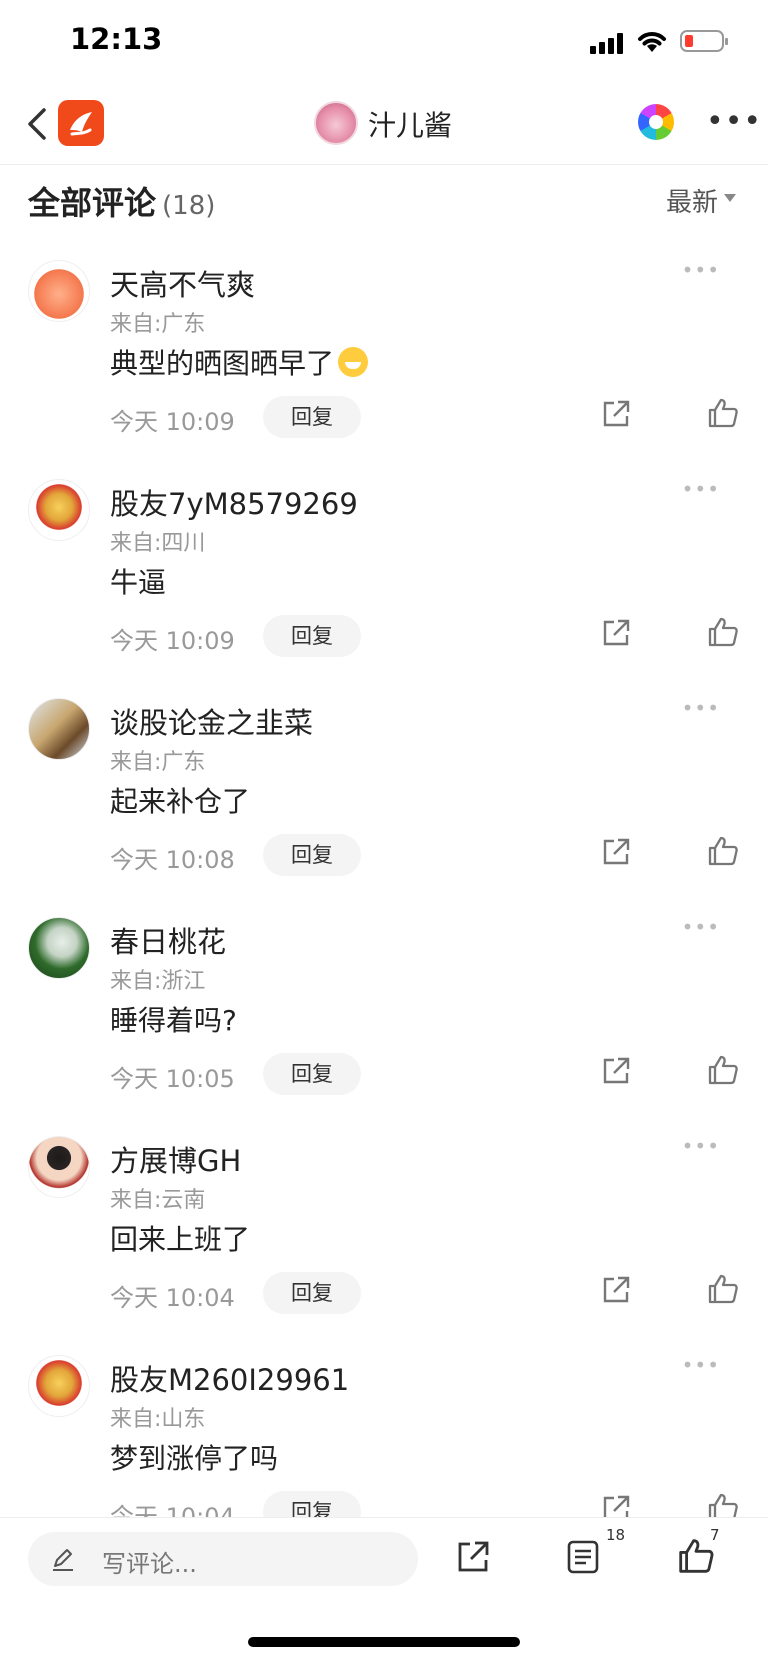 Image resolution: width=768 pixels, height=1664 pixels. I want to click on comment-location: 来自:云南, so click(158, 1200).